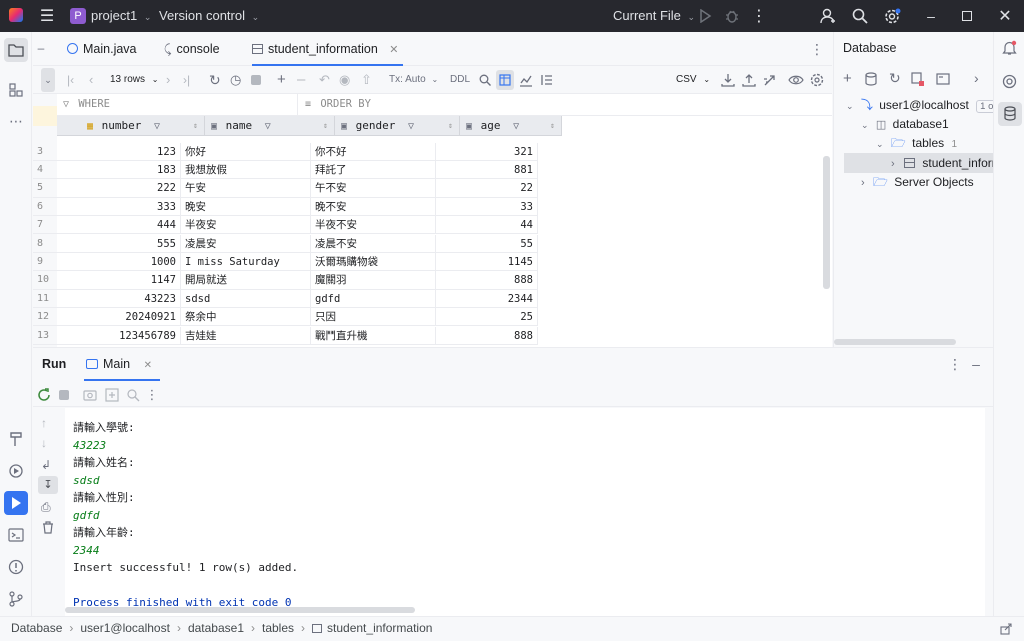 The image size is (1024, 641). Describe the element at coordinates (246, 335) in the screenshot. I see `cell-name: 吉娃娃` at that location.